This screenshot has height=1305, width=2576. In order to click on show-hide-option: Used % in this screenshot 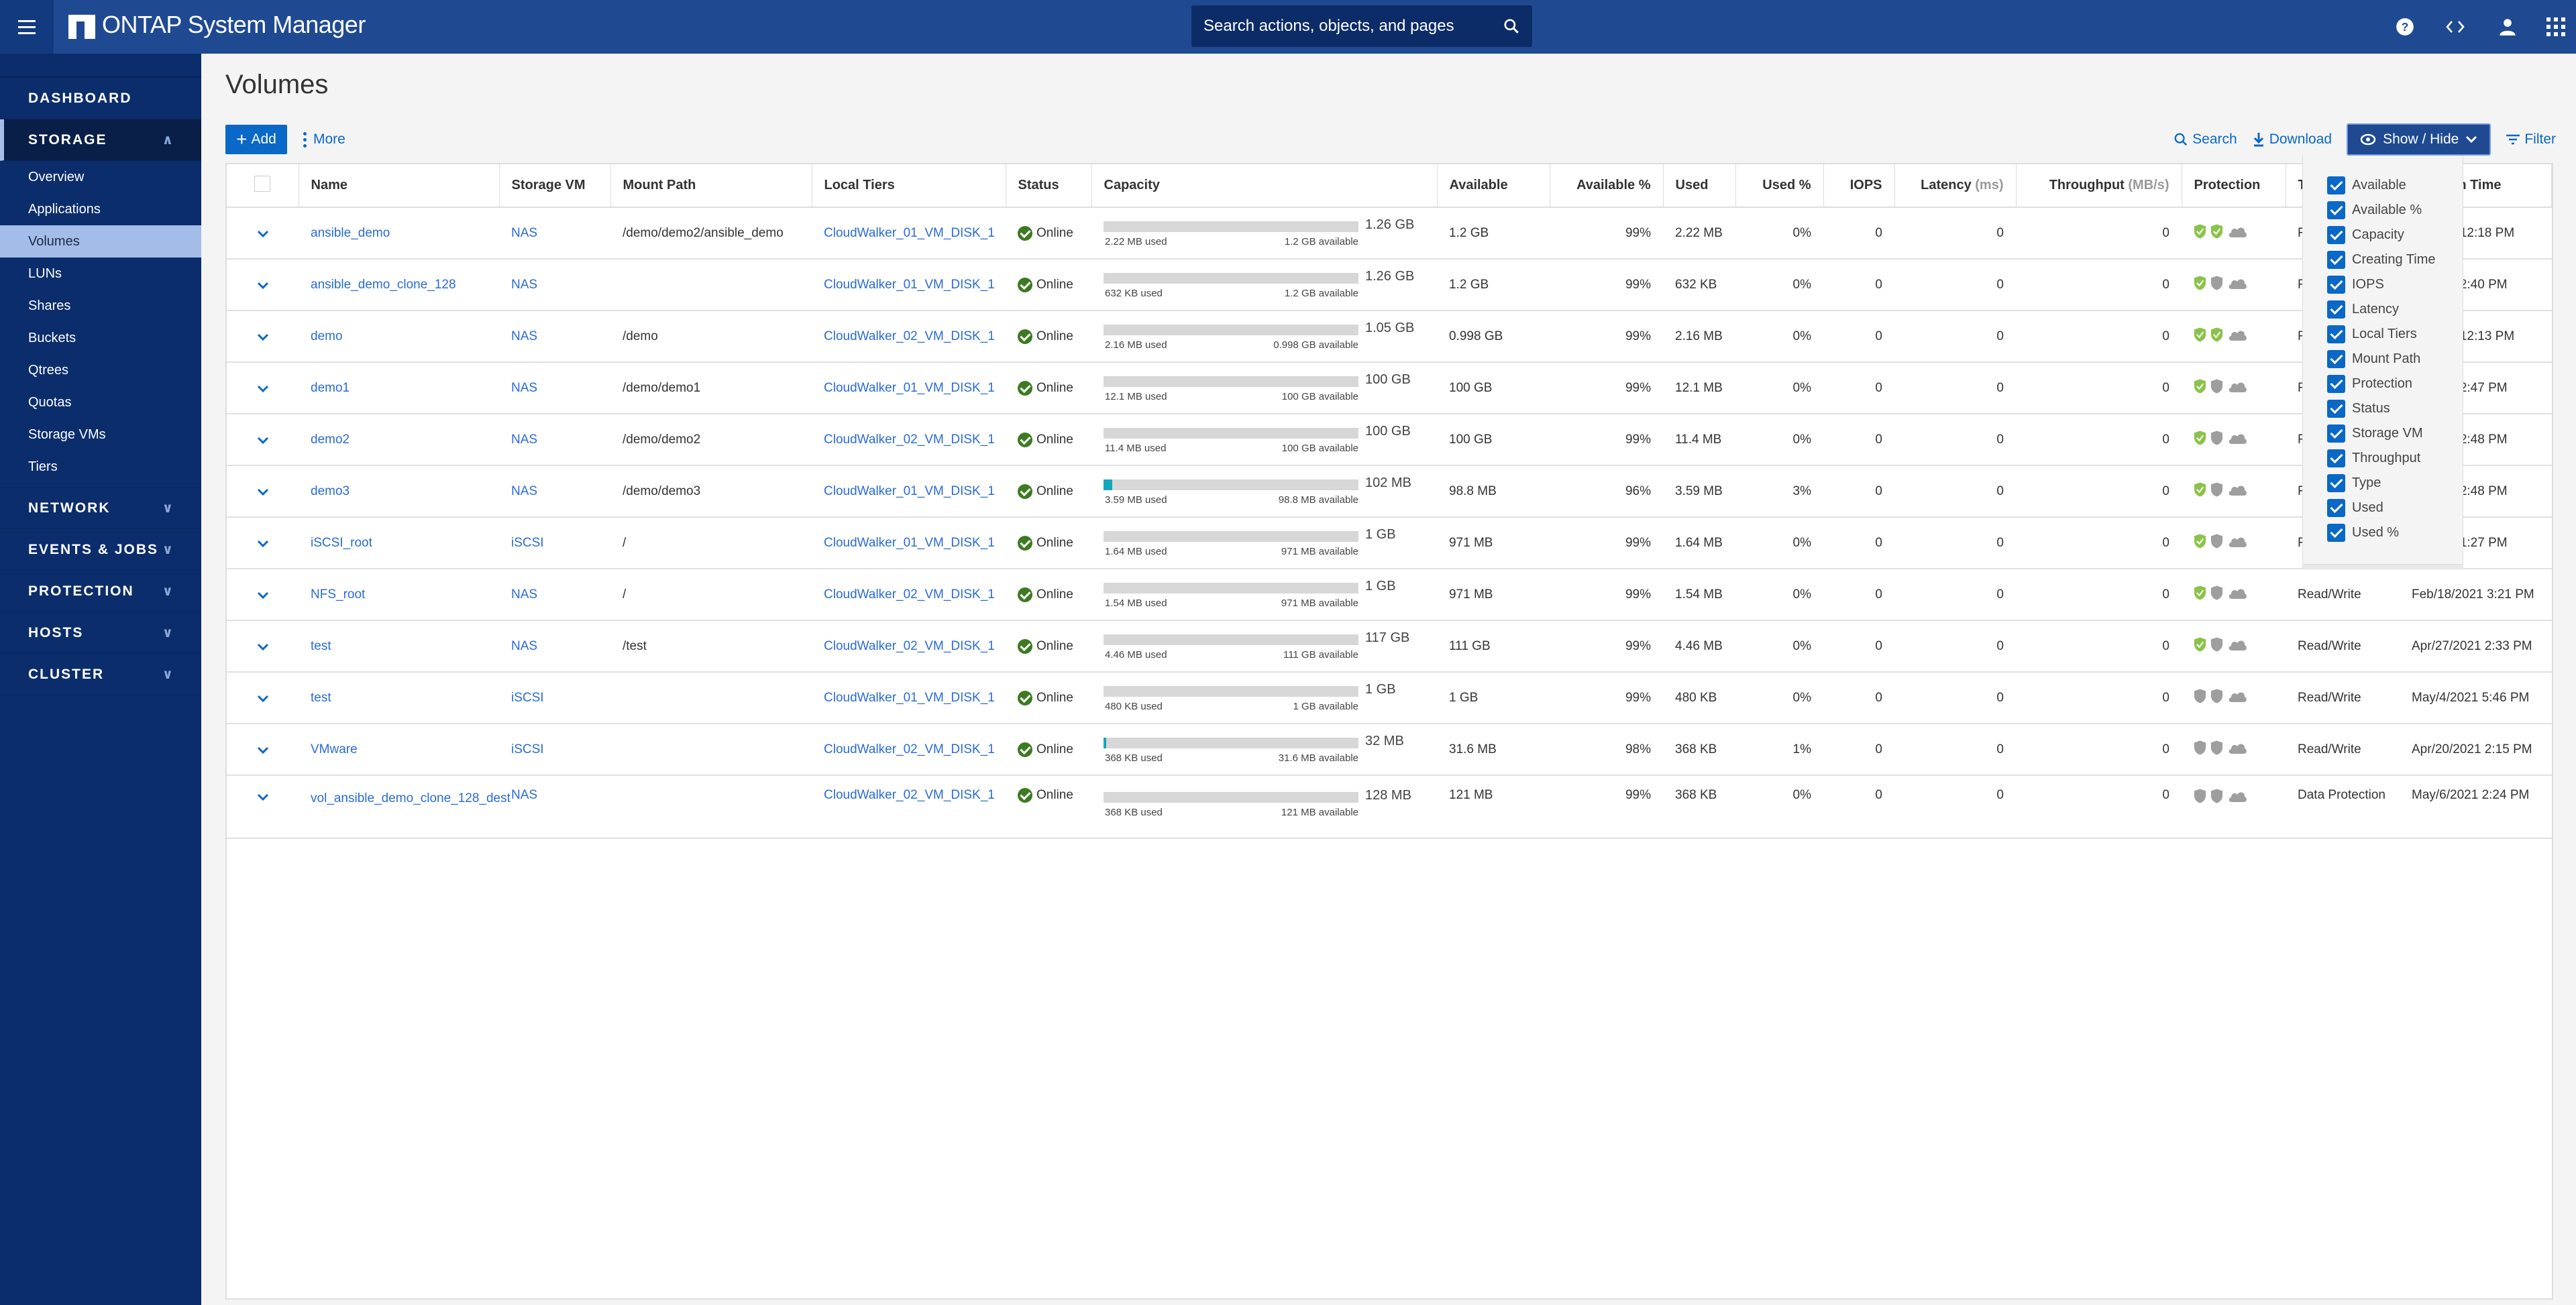, I will do `click(2383, 532)`.